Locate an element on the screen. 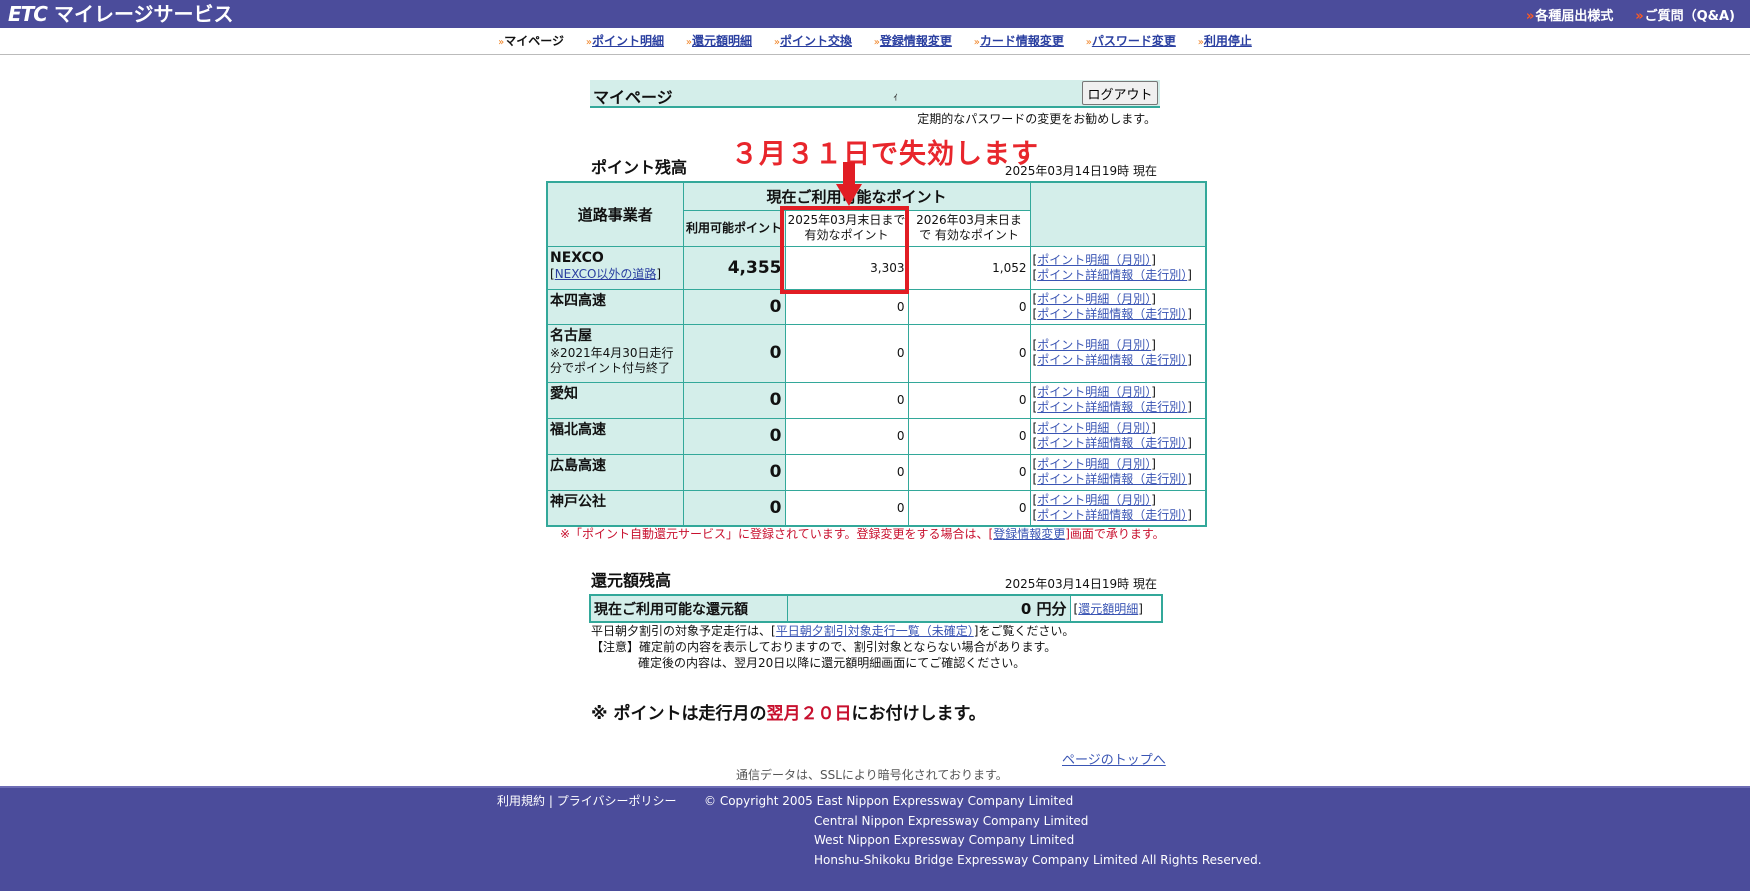 The image size is (1750, 891). ssl-notice: 通信データは、SSLにより暗号化されております。 is located at coordinates (872, 775).